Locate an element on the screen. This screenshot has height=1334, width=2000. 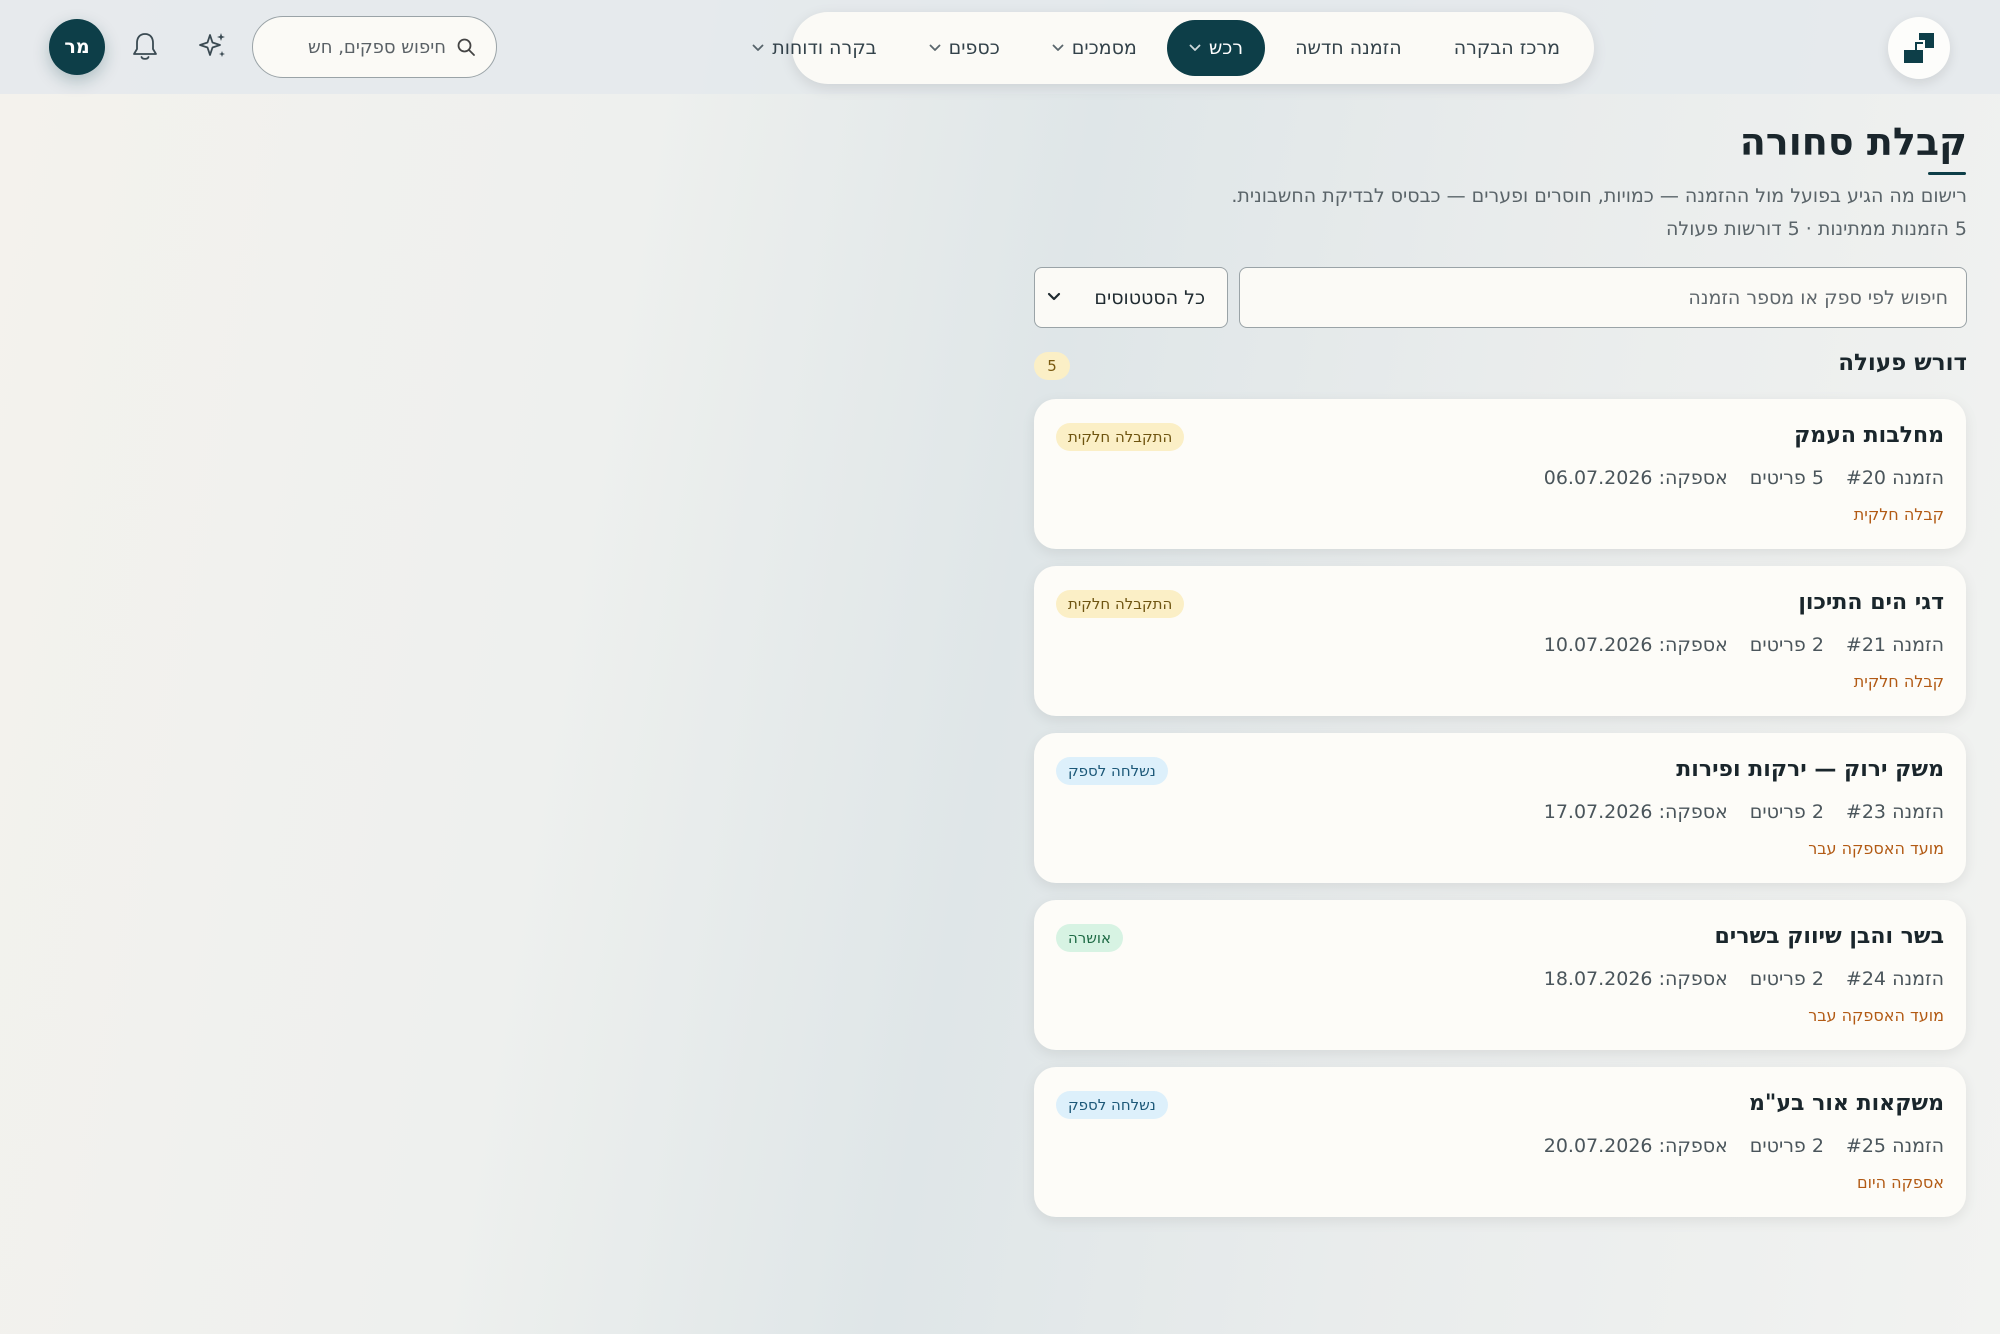
nav-item: רכש is located at coordinates (1216, 48).